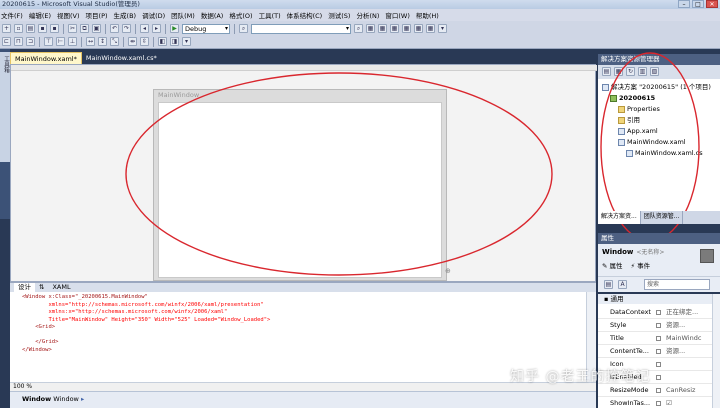 The width and height of the screenshot is (720, 408). What do you see at coordinates (689, 390) in the screenshot?
I see `property-value: CanResiz` at bounding box center [689, 390].